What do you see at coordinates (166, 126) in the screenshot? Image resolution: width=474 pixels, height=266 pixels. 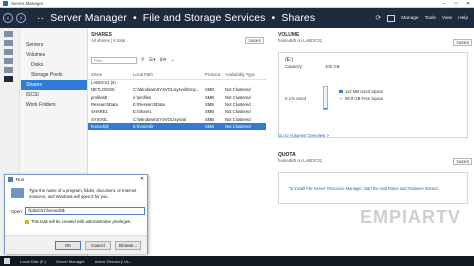 I see `cell-path: E:\homedir` at bounding box center [166, 126].